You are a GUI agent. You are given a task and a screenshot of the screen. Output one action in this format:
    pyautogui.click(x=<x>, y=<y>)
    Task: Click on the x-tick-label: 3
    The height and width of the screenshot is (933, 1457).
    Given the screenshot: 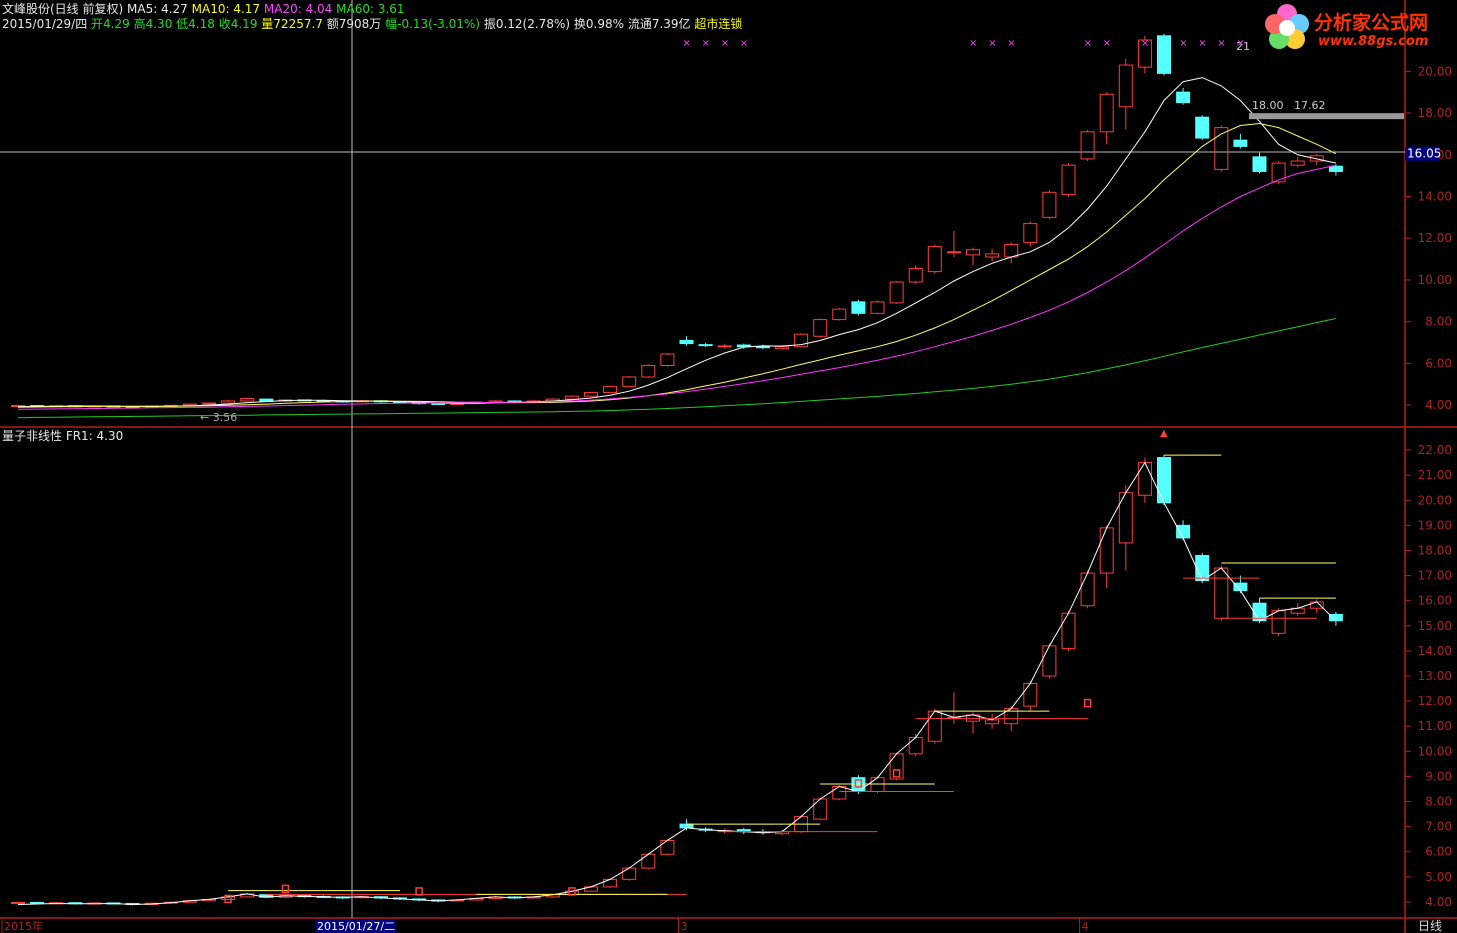 What is the action you would take?
    pyautogui.click(x=684, y=926)
    